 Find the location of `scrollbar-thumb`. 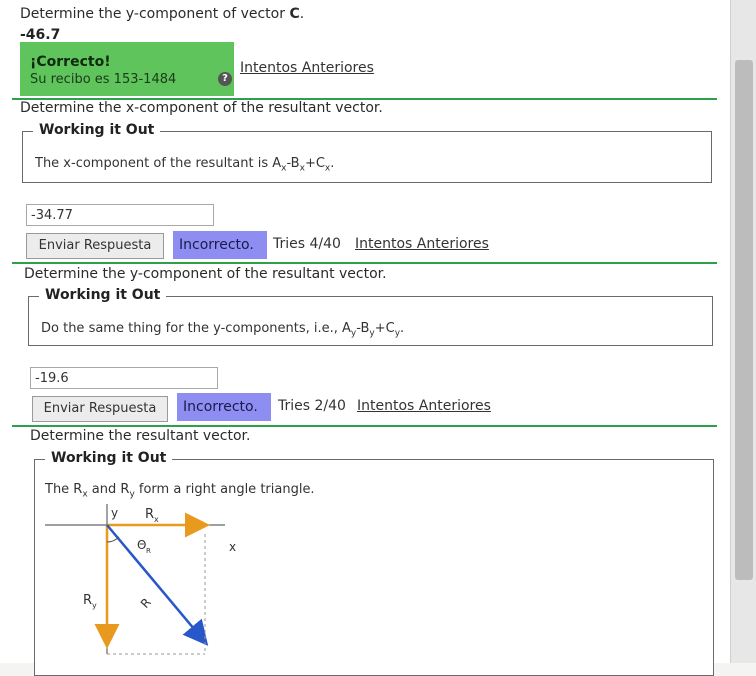

scrollbar-thumb is located at coordinates (744, 320).